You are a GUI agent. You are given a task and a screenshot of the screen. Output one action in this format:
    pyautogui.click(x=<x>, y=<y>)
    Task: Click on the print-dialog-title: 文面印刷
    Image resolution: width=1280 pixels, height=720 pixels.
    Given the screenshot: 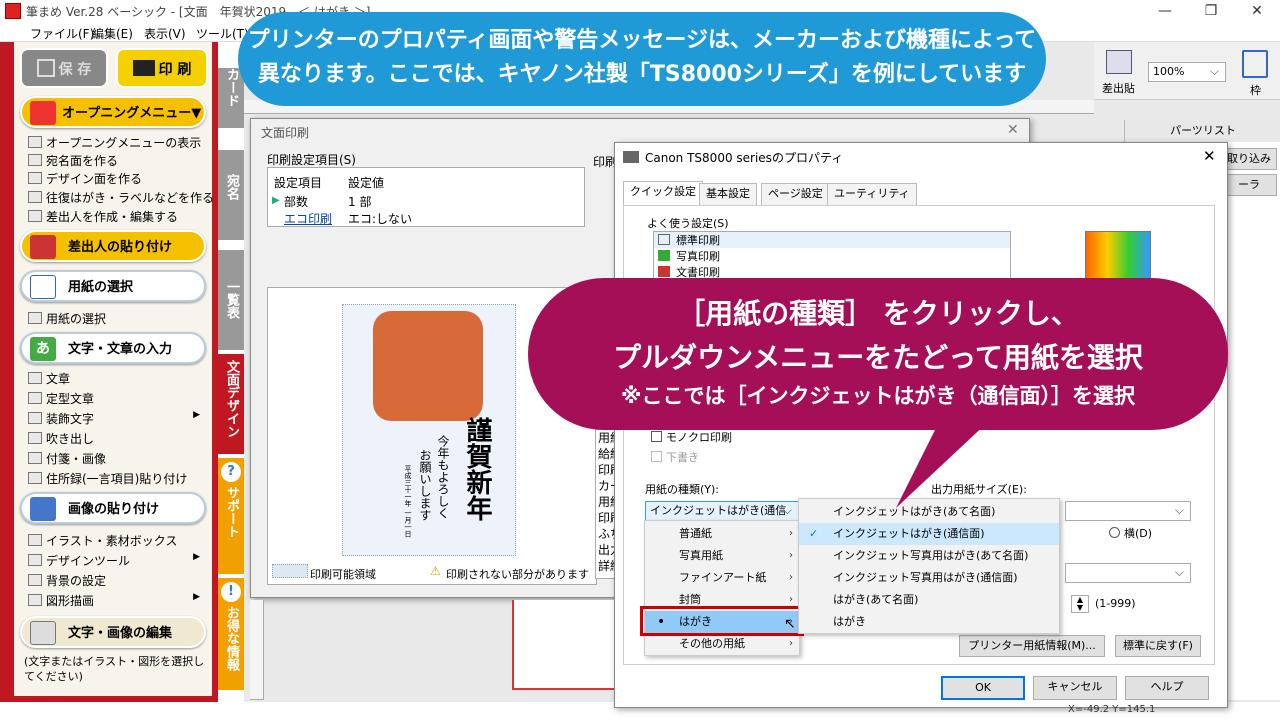 What is the action you would take?
    pyautogui.click(x=285, y=133)
    